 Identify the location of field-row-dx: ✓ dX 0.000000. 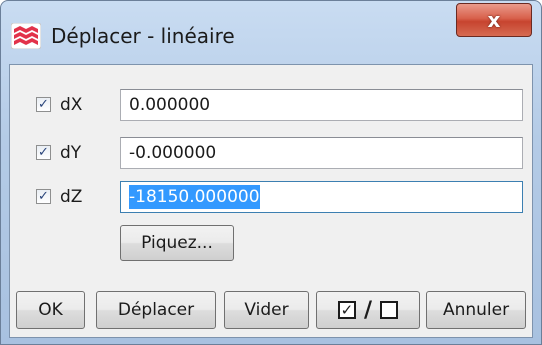
(271, 105).